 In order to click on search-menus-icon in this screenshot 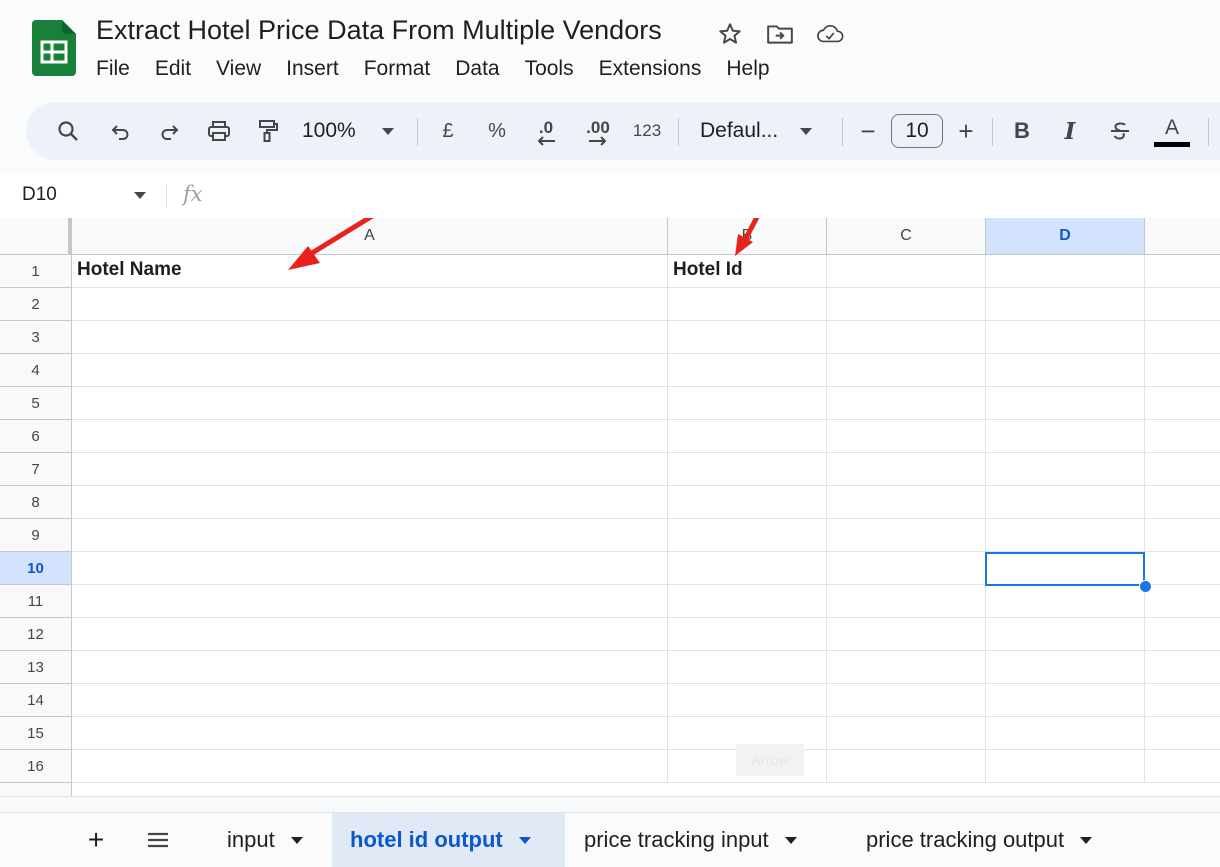, I will do `click(68, 131)`.